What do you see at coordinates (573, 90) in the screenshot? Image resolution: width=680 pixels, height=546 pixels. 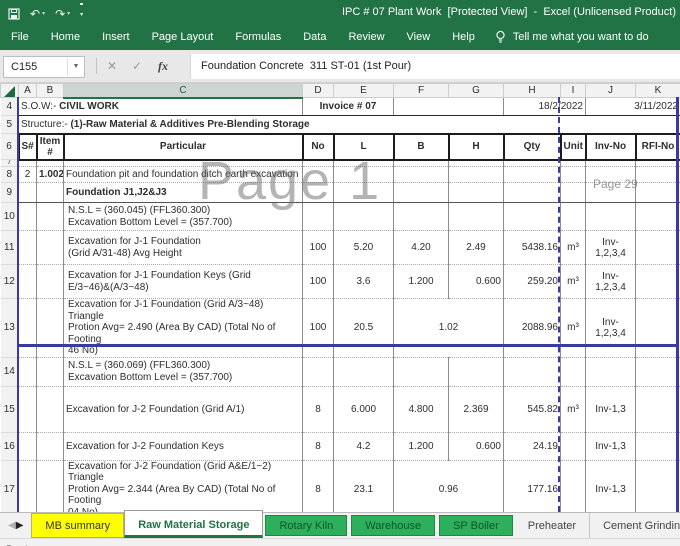 I see `column-header: I` at bounding box center [573, 90].